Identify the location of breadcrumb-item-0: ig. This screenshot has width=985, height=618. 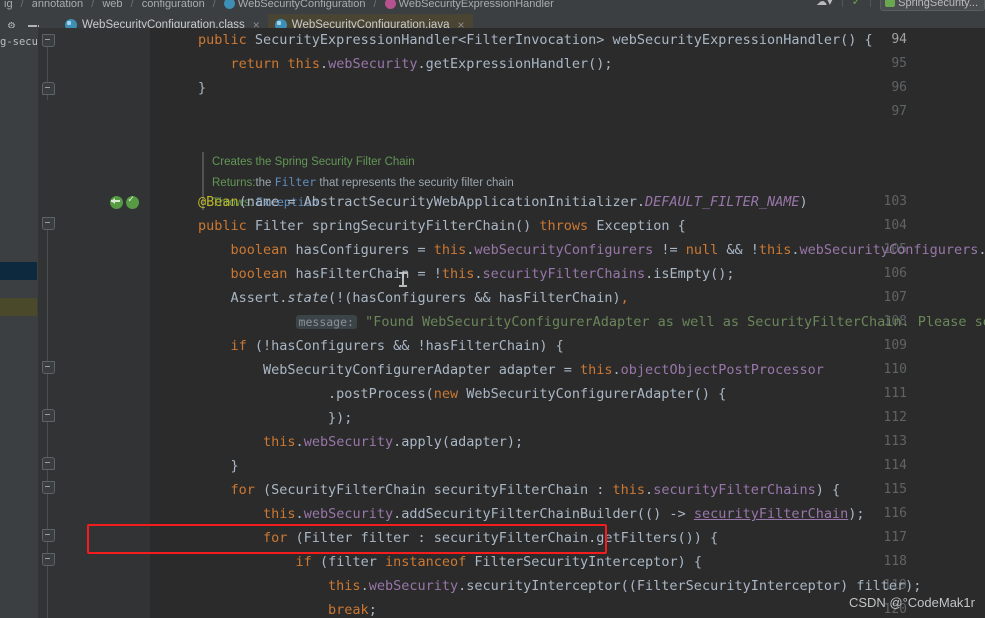
(8, 6).